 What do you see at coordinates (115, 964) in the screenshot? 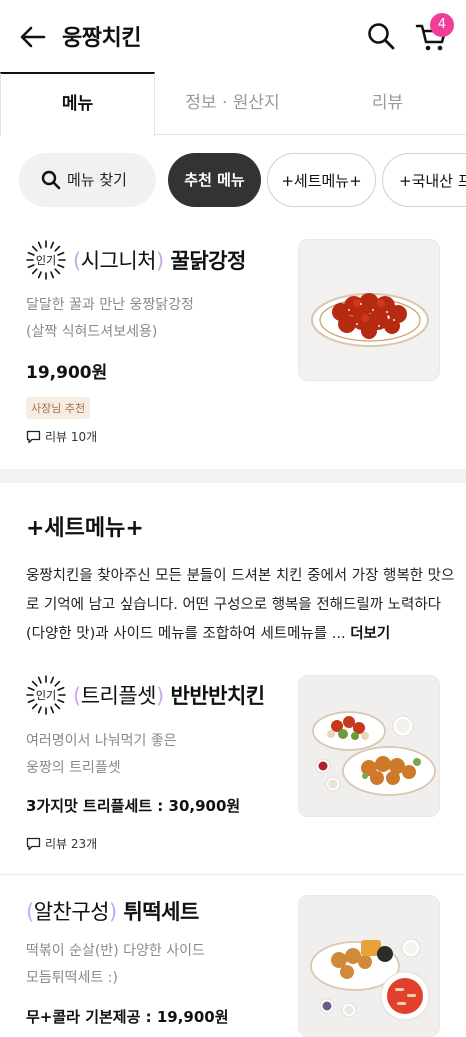
I see `item-description: 떡볶이 순살(반) 다양한 사이드 모듬튀떡세트 :)` at bounding box center [115, 964].